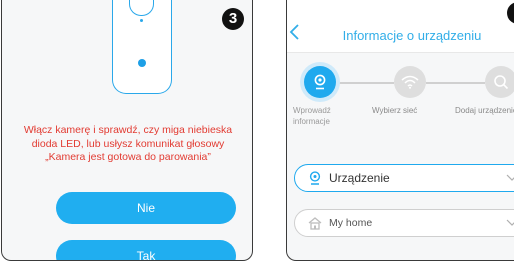  I want to click on step-label-add-device: Dodaj urządzenie, so click(484, 110).